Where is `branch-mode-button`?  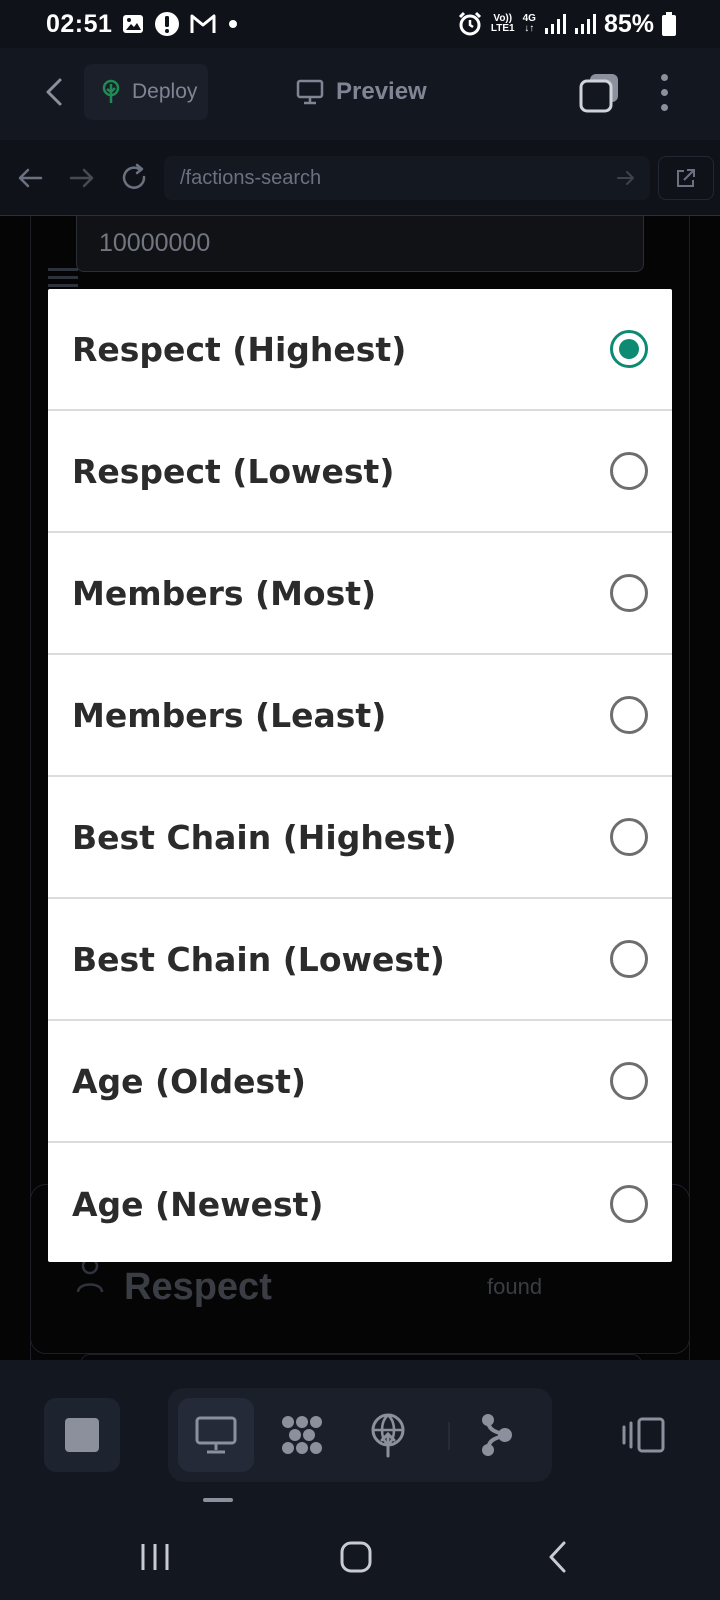
branch-mode-button is located at coordinates (496, 1435).